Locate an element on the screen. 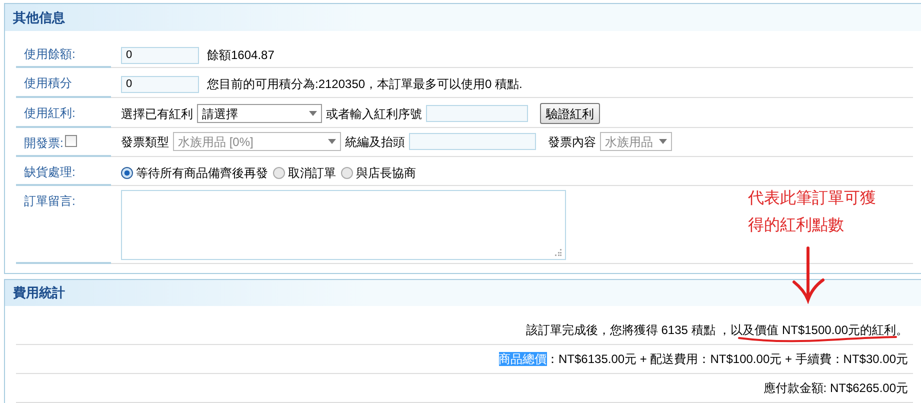 The image size is (921, 403). radio-label: 等待所有商品備齊後再發 is located at coordinates (202, 173).